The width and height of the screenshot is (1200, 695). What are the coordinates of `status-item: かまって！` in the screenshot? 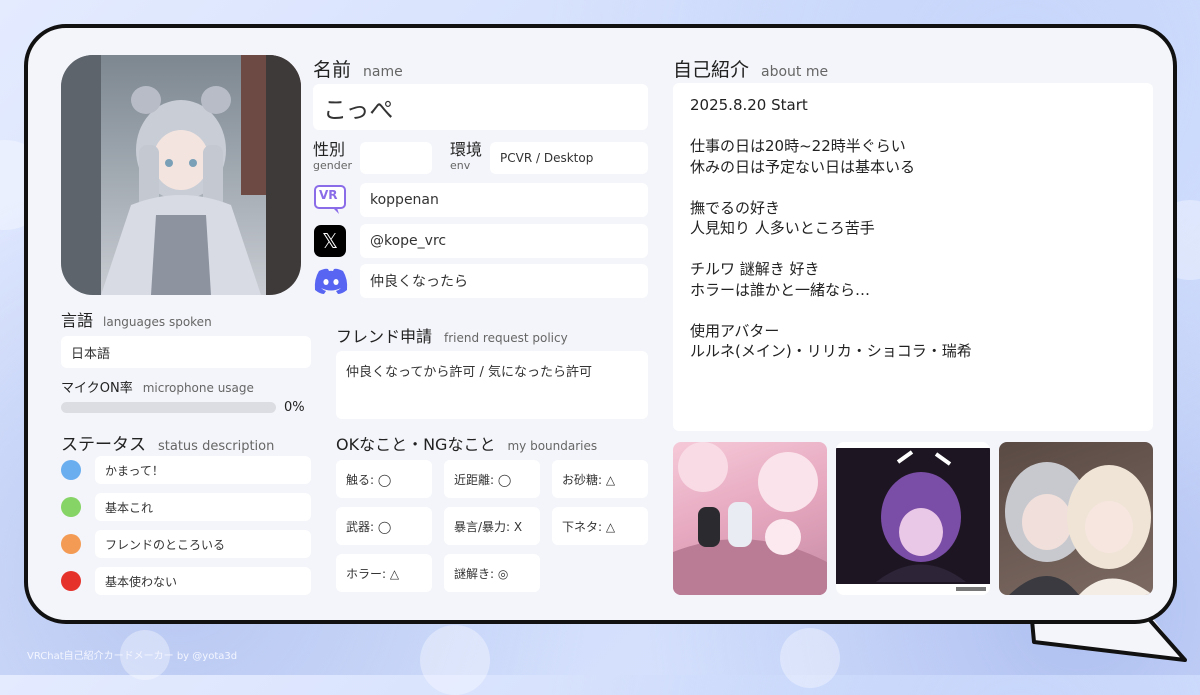 It's located at (203, 470).